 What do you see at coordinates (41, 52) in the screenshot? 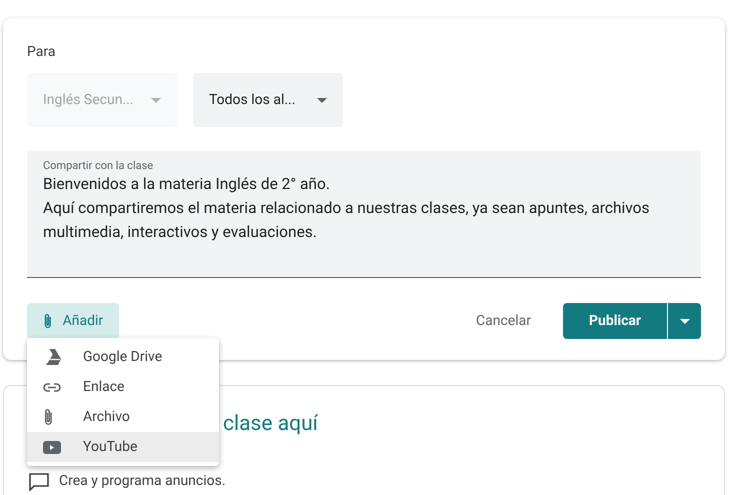
I see `audience-label: Para` at bounding box center [41, 52].